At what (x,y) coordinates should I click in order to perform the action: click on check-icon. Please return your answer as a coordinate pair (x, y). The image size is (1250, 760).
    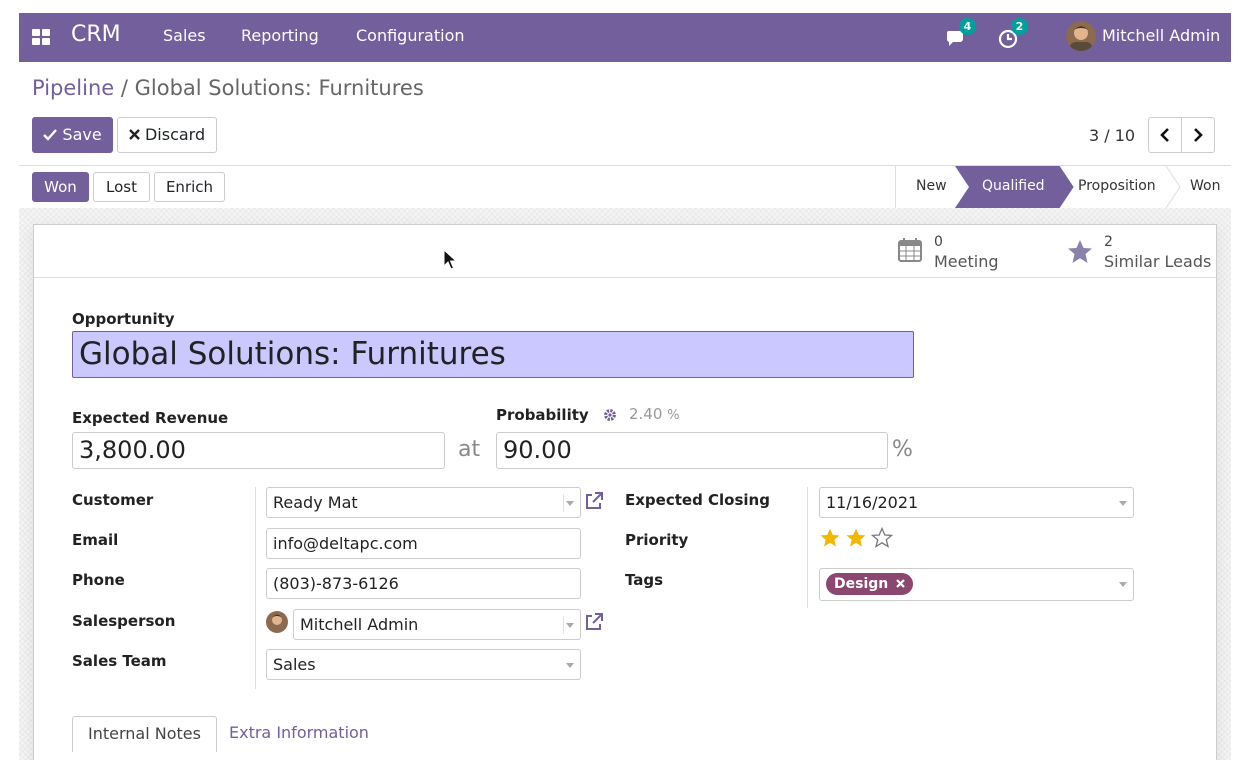
    Looking at the image, I should click on (50, 135).